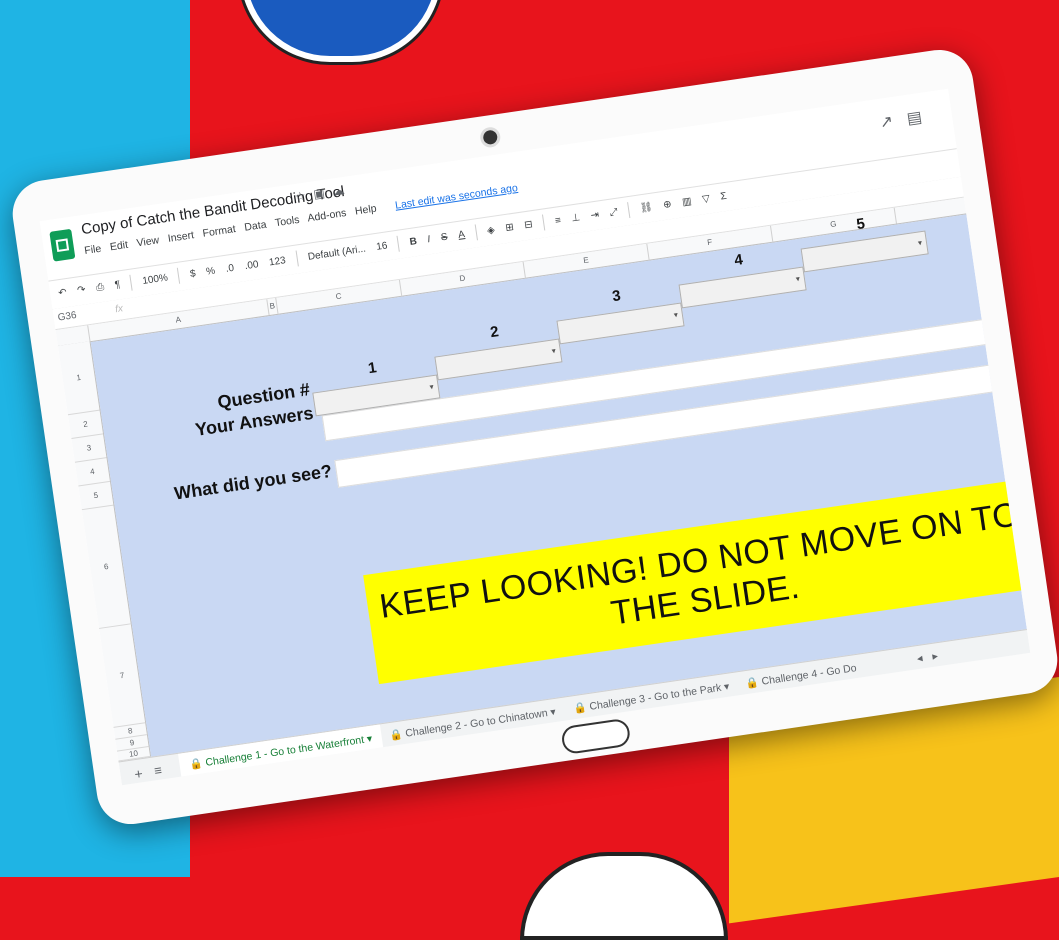 The image size is (1059, 940). What do you see at coordinates (624, 896) in the screenshot?
I see `sticker-bottom-decoration` at bounding box center [624, 896].